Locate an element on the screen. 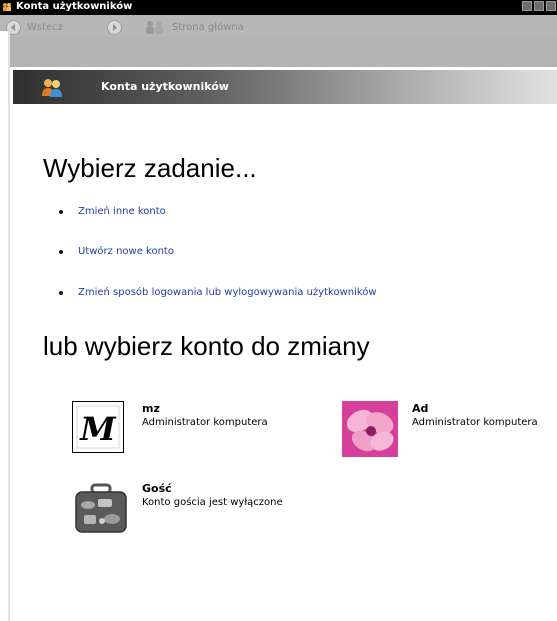 The image size is (557, 621). task-link-create-account: Utwórz nowe konto is located at coordinates (126, 251).